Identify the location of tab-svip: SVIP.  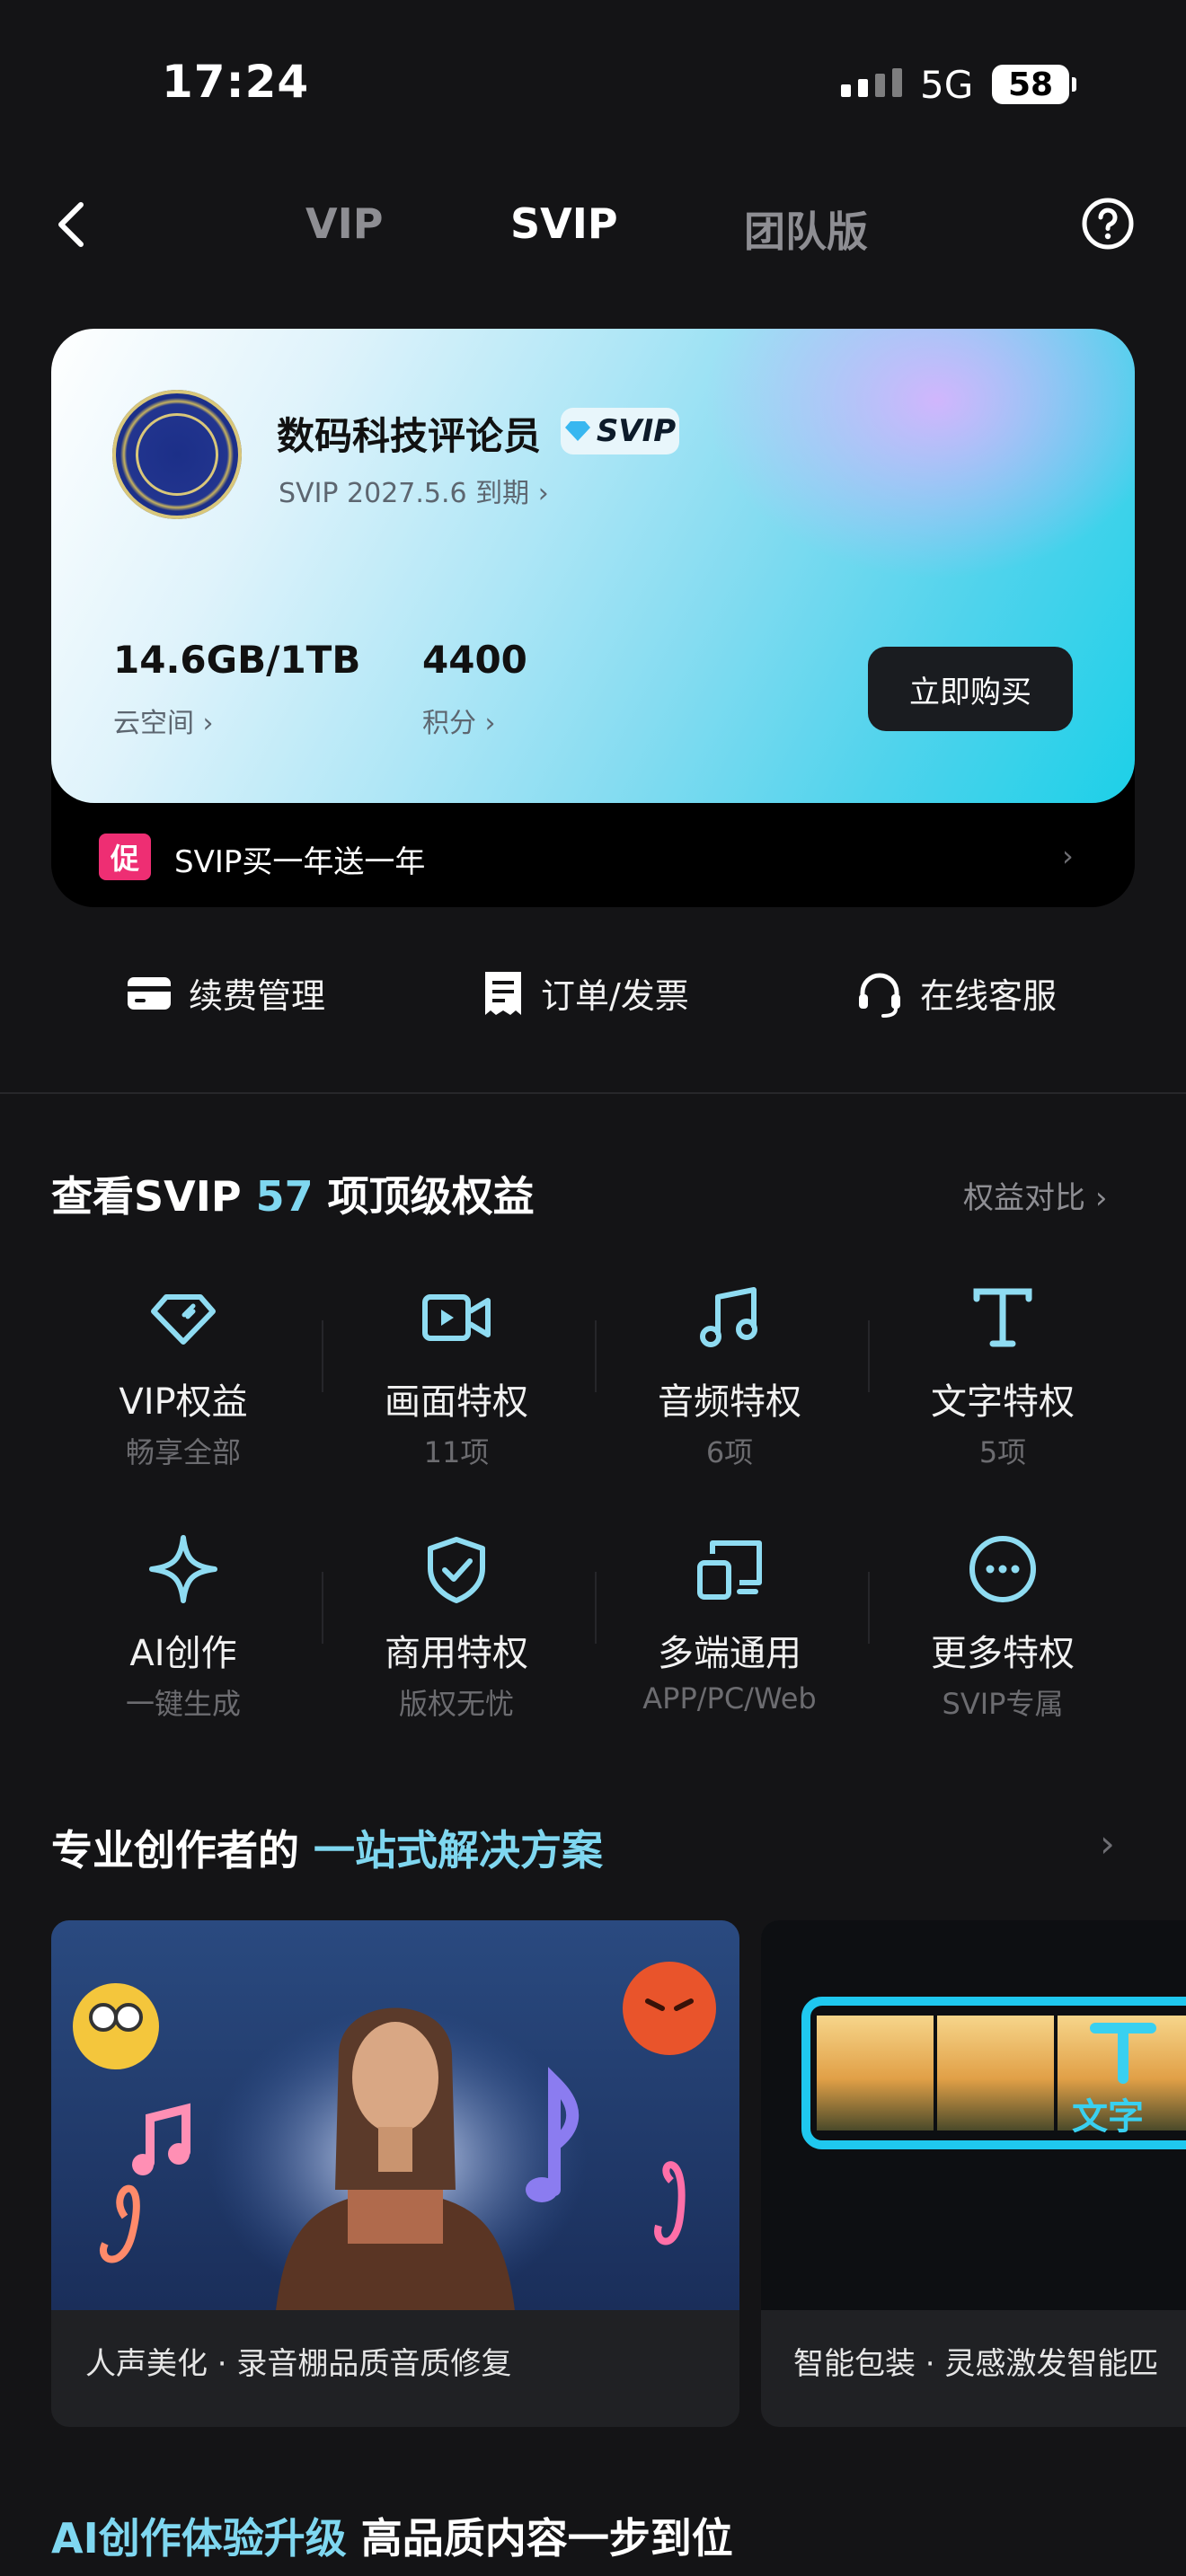
(564, 223).